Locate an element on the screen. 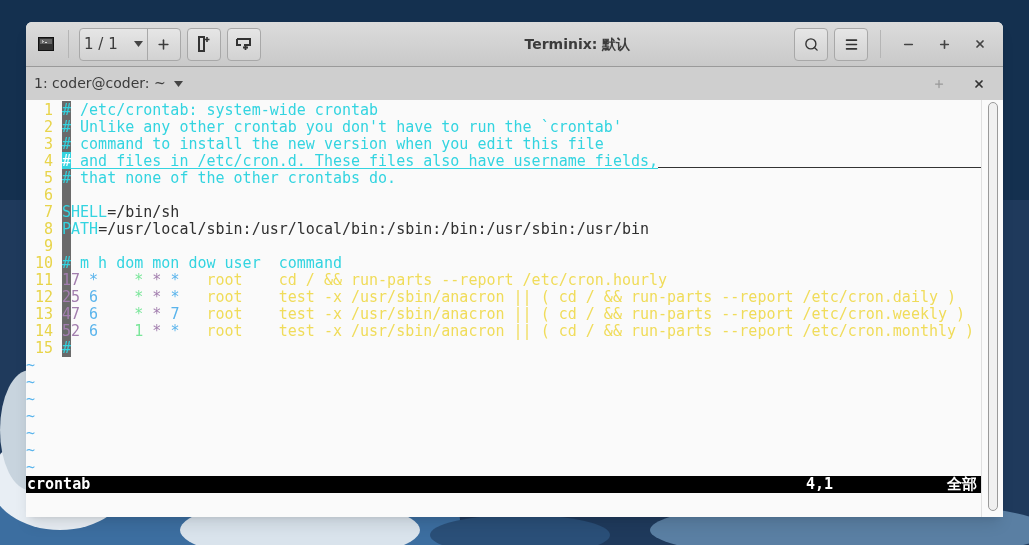  split-icon is located at coordinates (203, 44).